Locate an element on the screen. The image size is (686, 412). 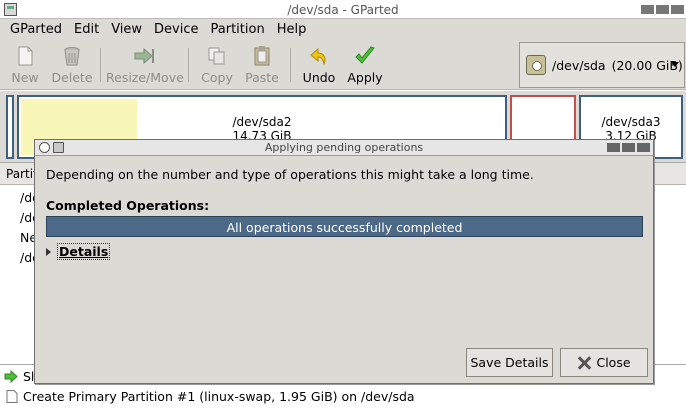
resize-arrow-icon is located at coordinates (144, 56).